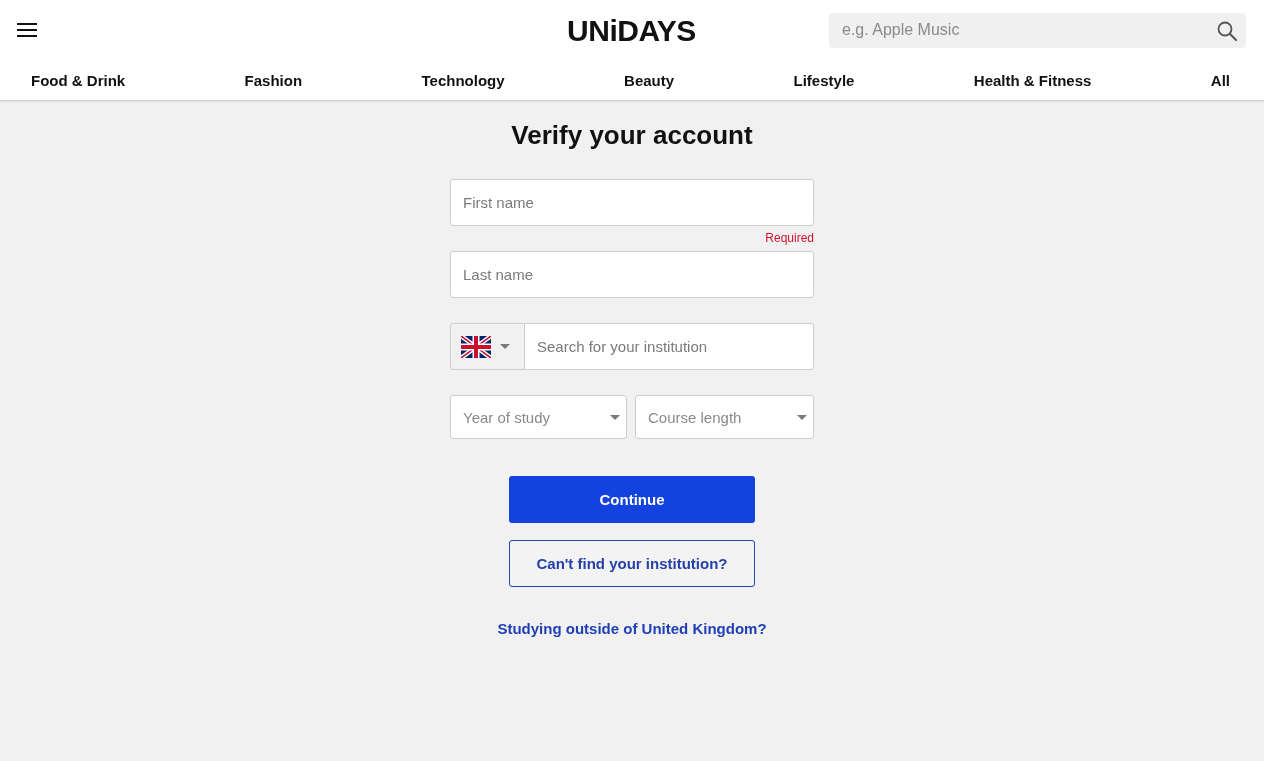 The width and height of the screenshot is (1264, 761). Describe the element at coordinates (78, 80) in the screenshot. I see `category-link: Food & Drink` at that location.